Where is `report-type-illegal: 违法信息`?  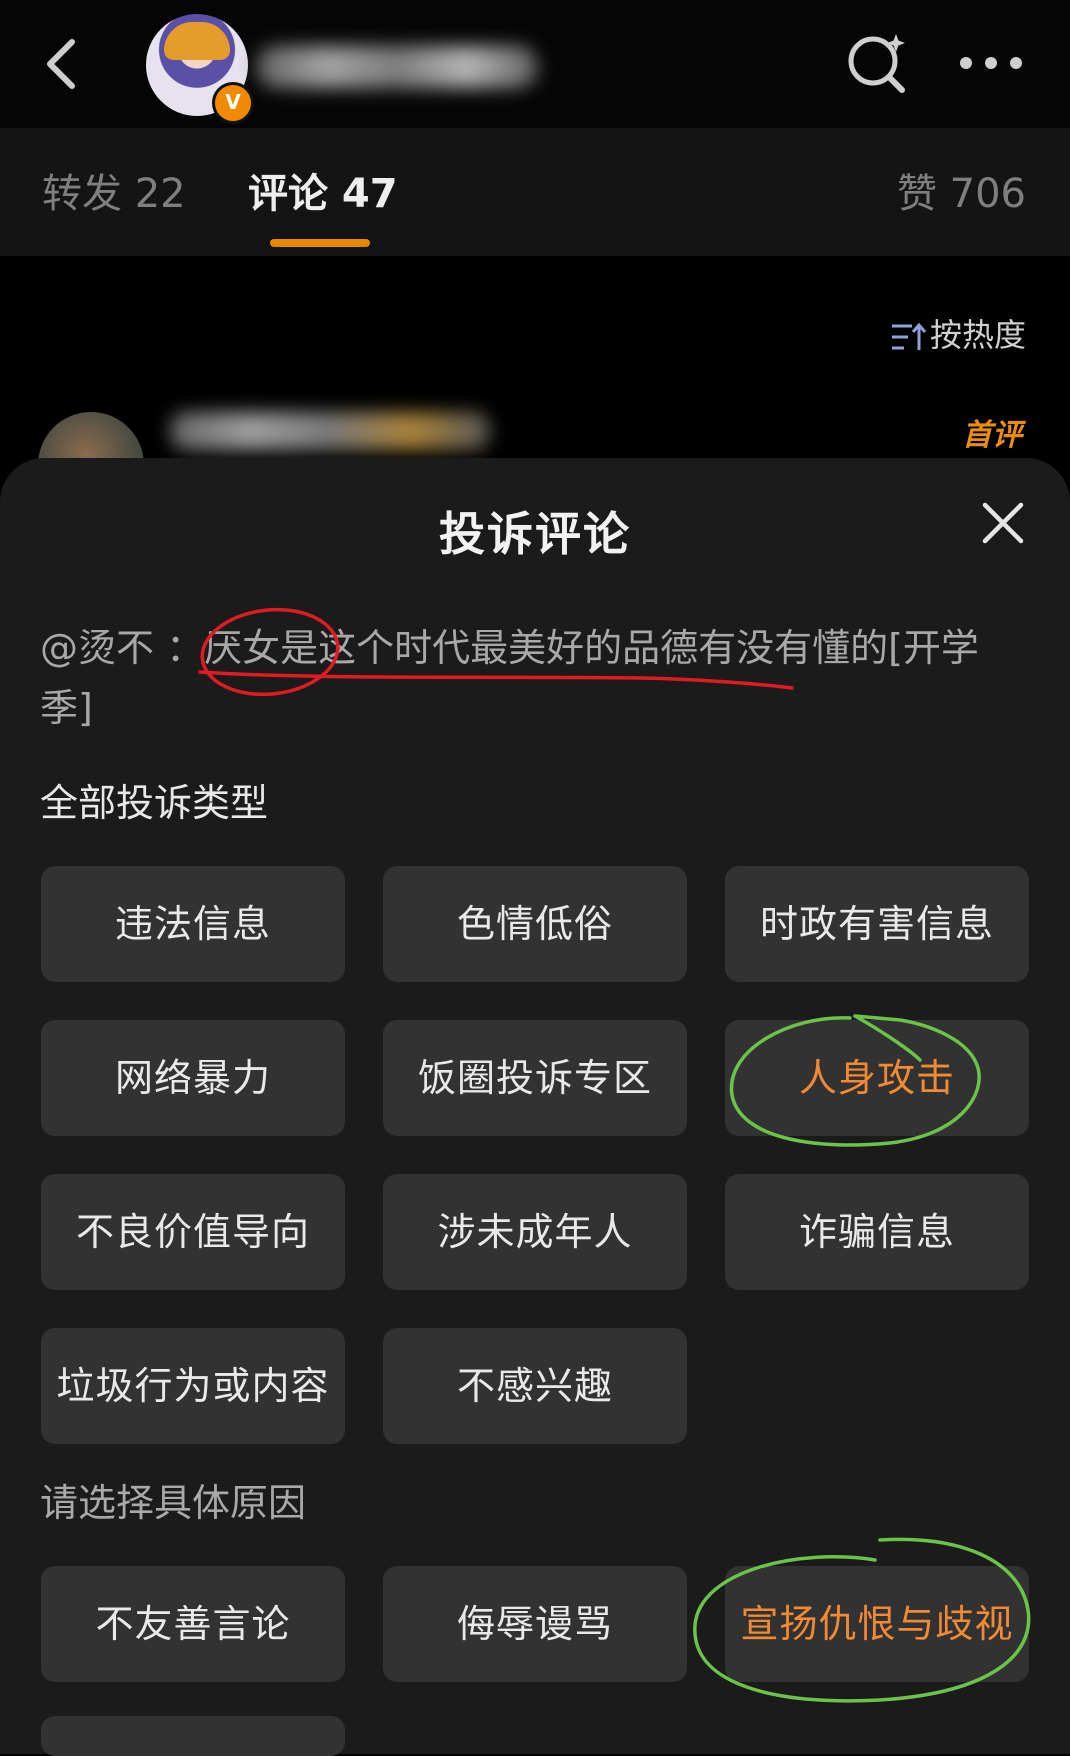 report-type-illegal: 违法信息 is located at coordinates (193, 924).